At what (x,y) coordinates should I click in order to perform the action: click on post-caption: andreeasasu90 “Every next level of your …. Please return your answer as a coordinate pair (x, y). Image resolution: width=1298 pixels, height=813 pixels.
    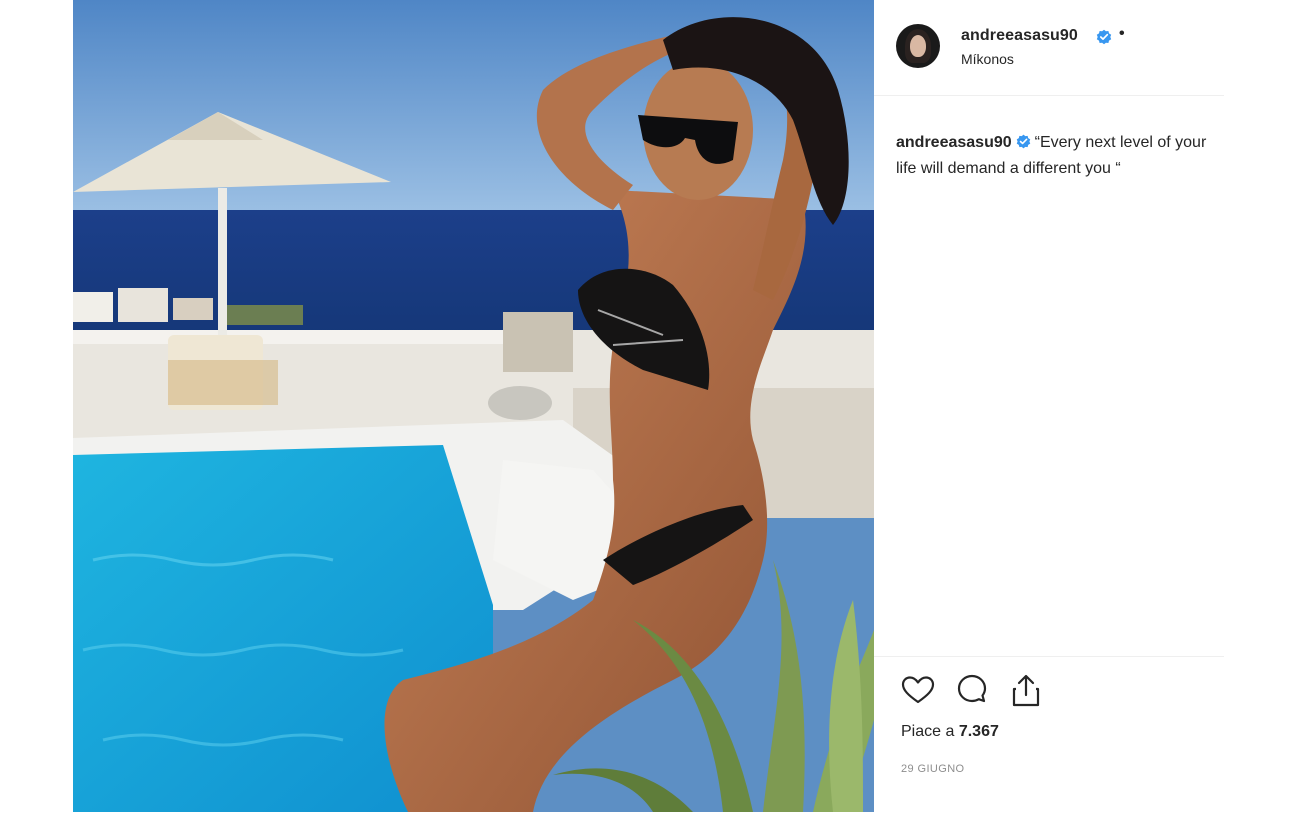
    Looking at the image, I should click on (1056, 156).